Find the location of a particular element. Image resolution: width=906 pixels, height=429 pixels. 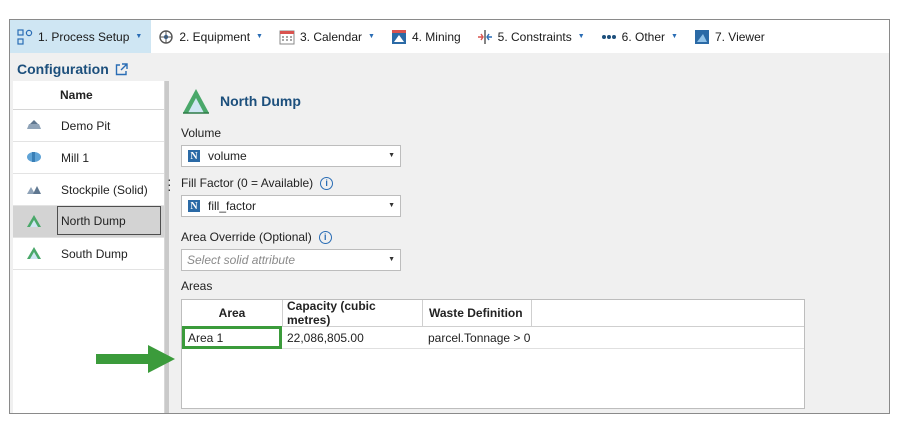

areas-label: Areas is located at coordinates (196, 286).